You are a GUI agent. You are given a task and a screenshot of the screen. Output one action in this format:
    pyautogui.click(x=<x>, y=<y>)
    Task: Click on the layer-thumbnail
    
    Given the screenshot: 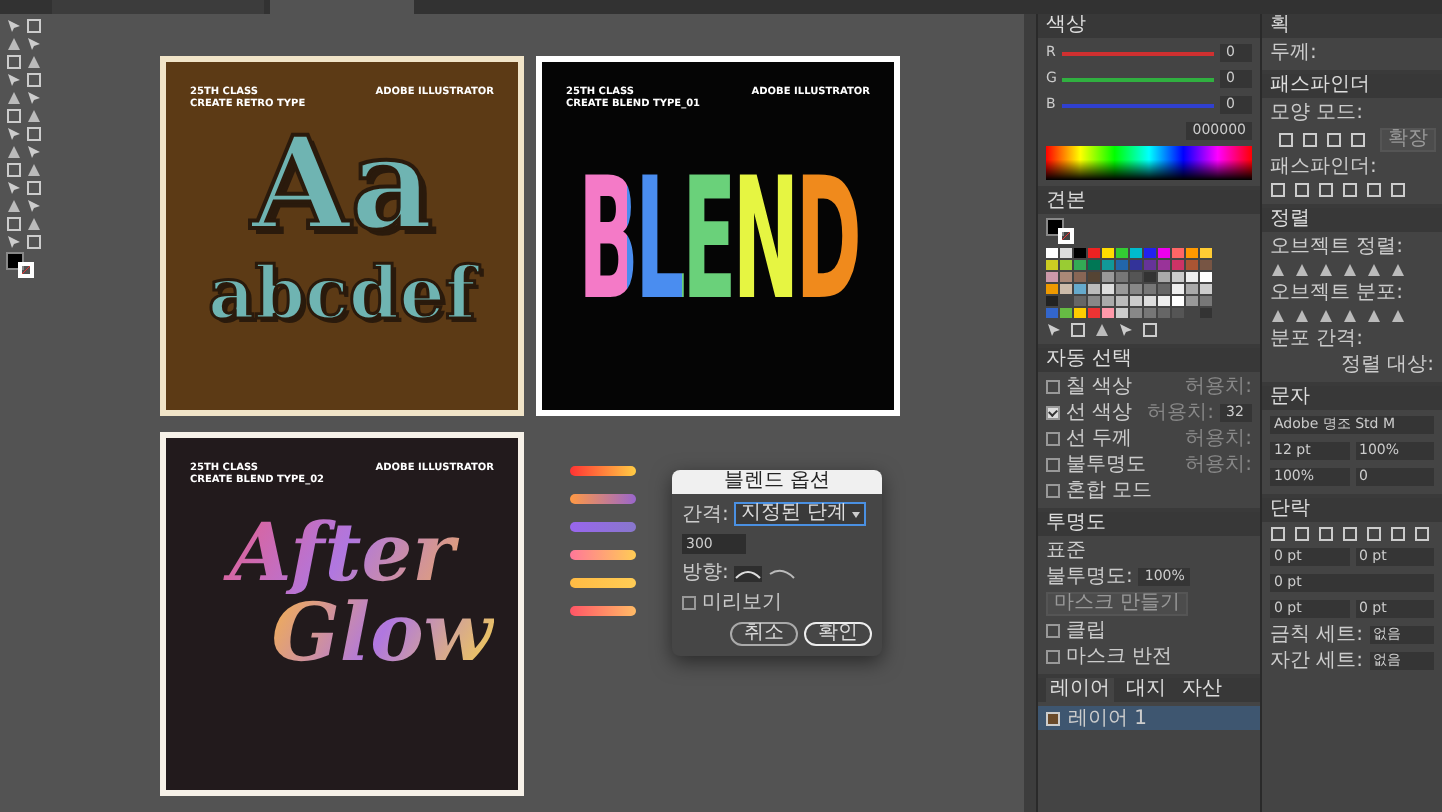 What is the action you would take?
    pyautogui.click(x=1053, y=718)
    